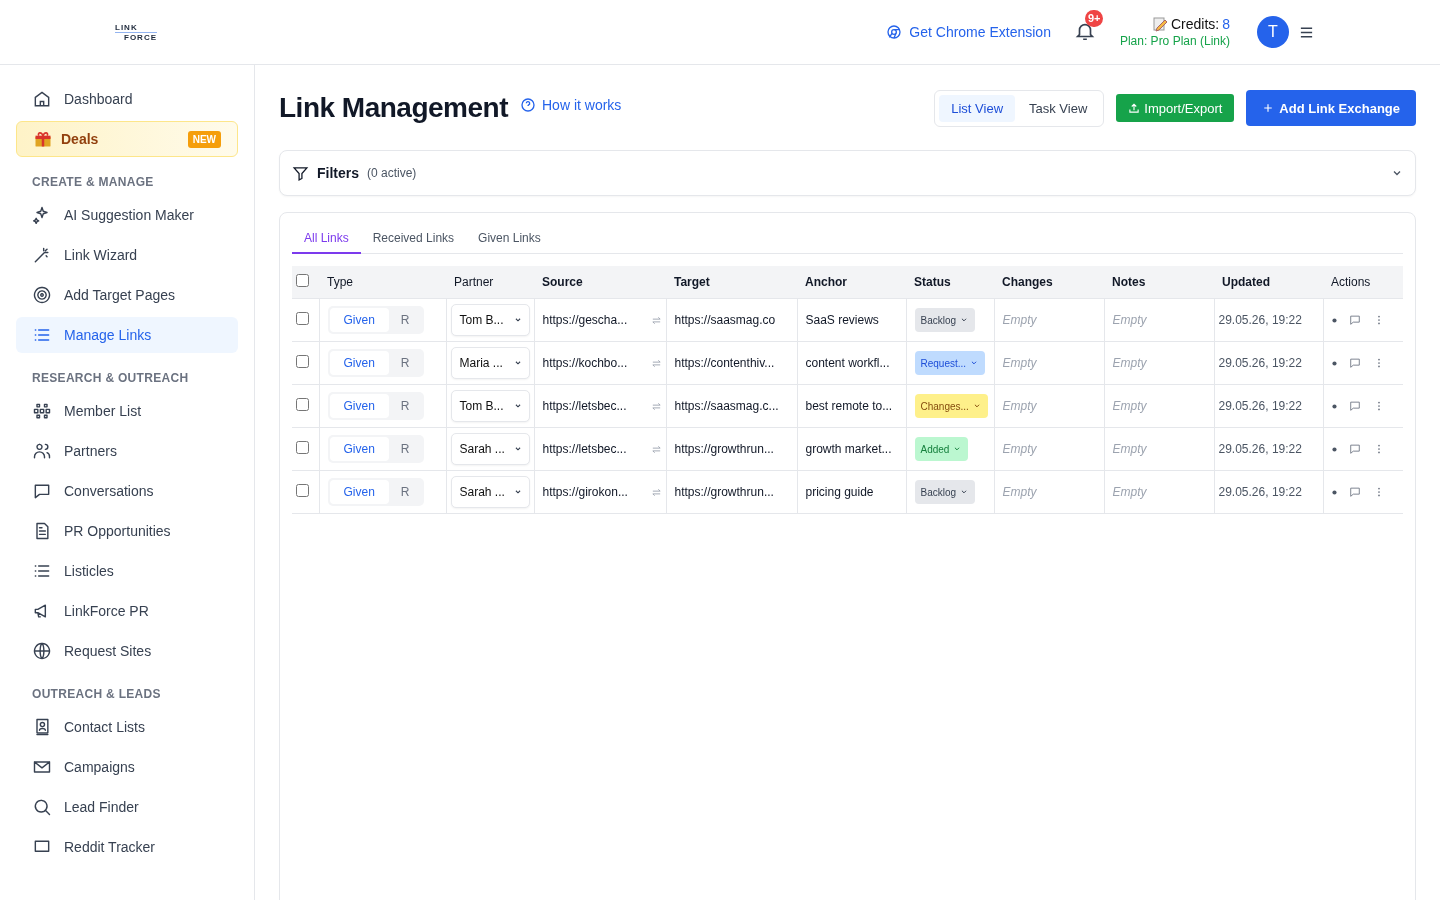 This screenshot has height=900, width=1440. What do you see at coordinates (127, 99) in the screenshot?
I see `sidebar-item: Dashboard` at bounding box center [127, 99].